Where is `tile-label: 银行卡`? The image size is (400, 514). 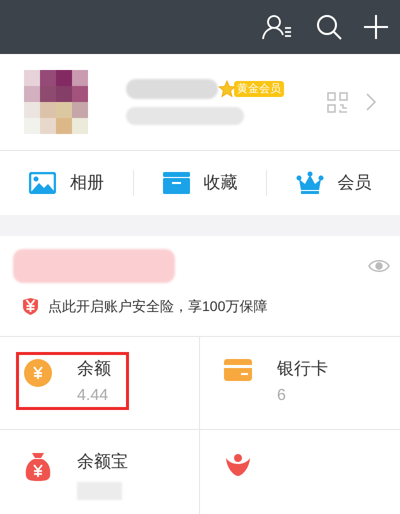
tile-label: 银行卡 is located at coordinates (302, 369).